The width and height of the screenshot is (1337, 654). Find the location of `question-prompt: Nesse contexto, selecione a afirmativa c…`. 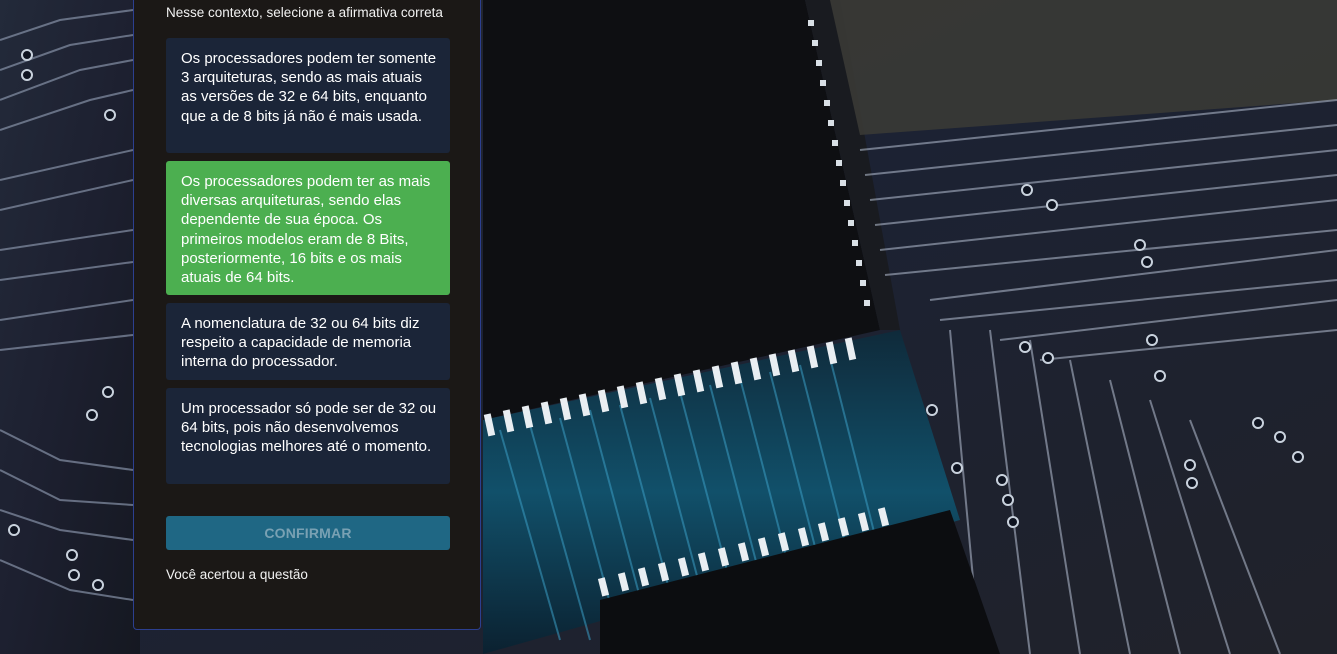

question-prompt: Nesse contexto, selecione a afirmativa c… is located at coordinates (304, 12).